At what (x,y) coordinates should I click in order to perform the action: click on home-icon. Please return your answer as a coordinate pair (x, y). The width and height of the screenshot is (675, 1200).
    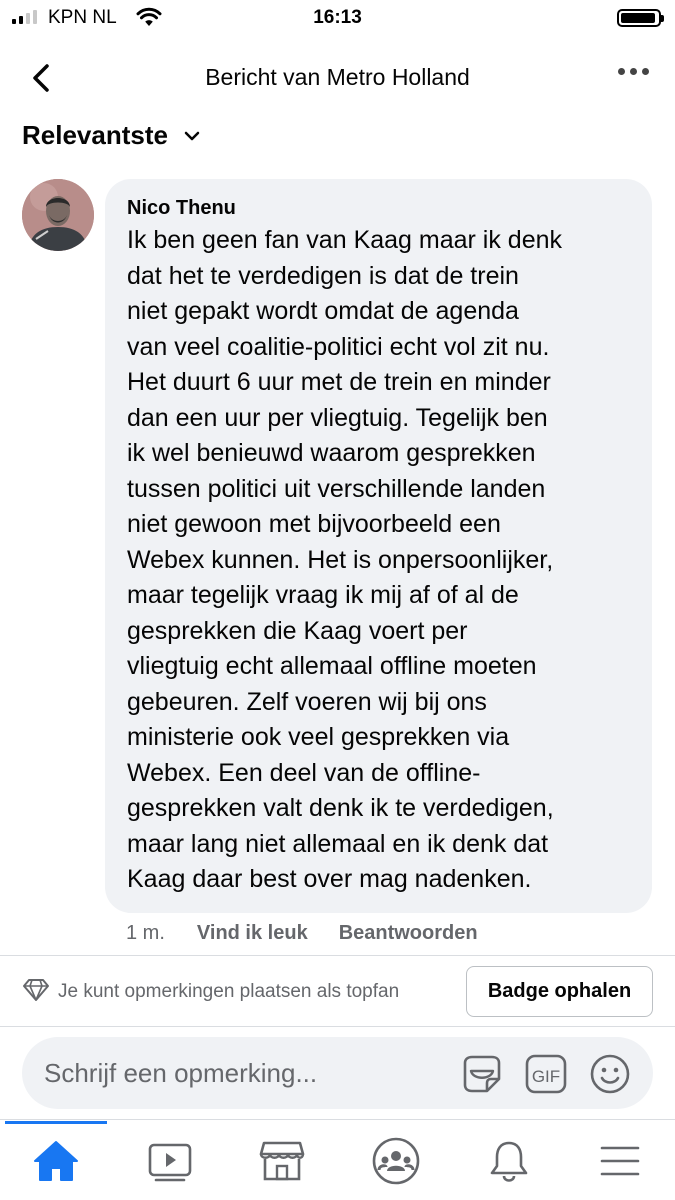
    Looking at the image, I should click on (56, 1161).